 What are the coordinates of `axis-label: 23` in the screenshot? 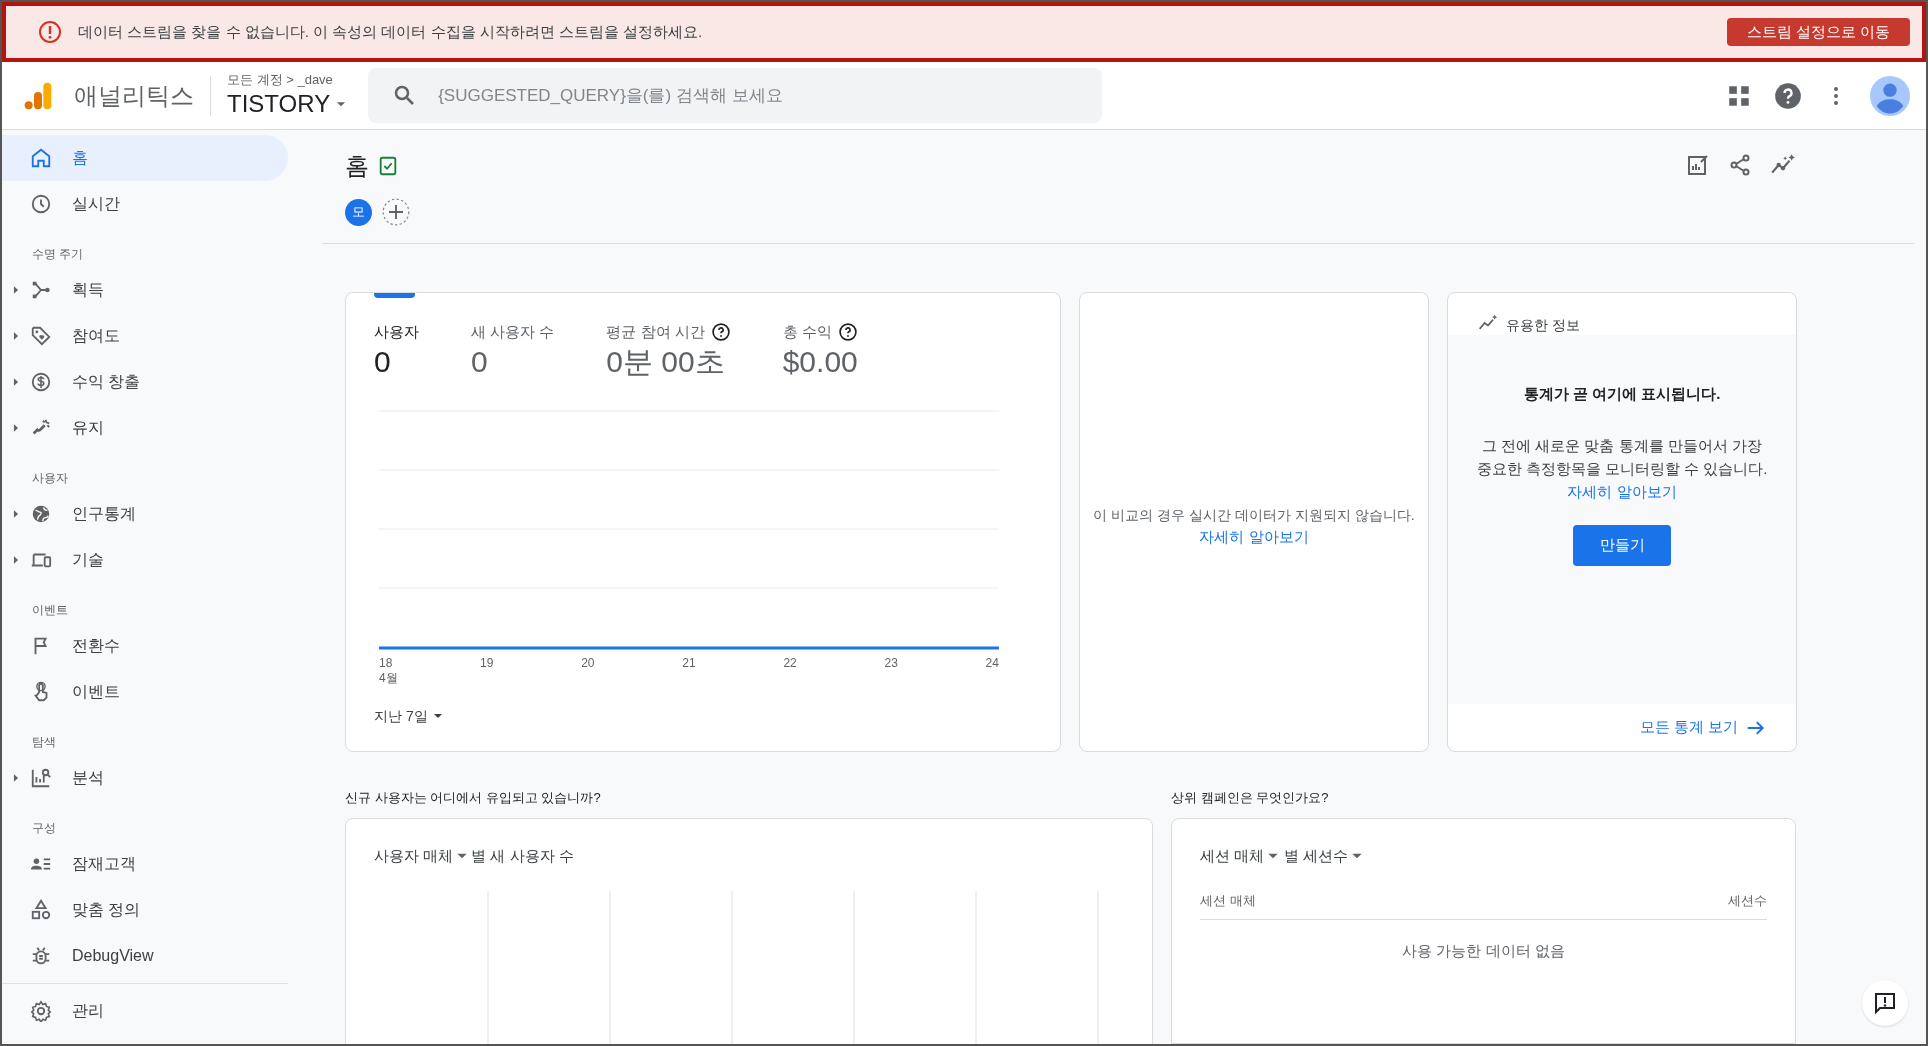 It's located at (891, 663).